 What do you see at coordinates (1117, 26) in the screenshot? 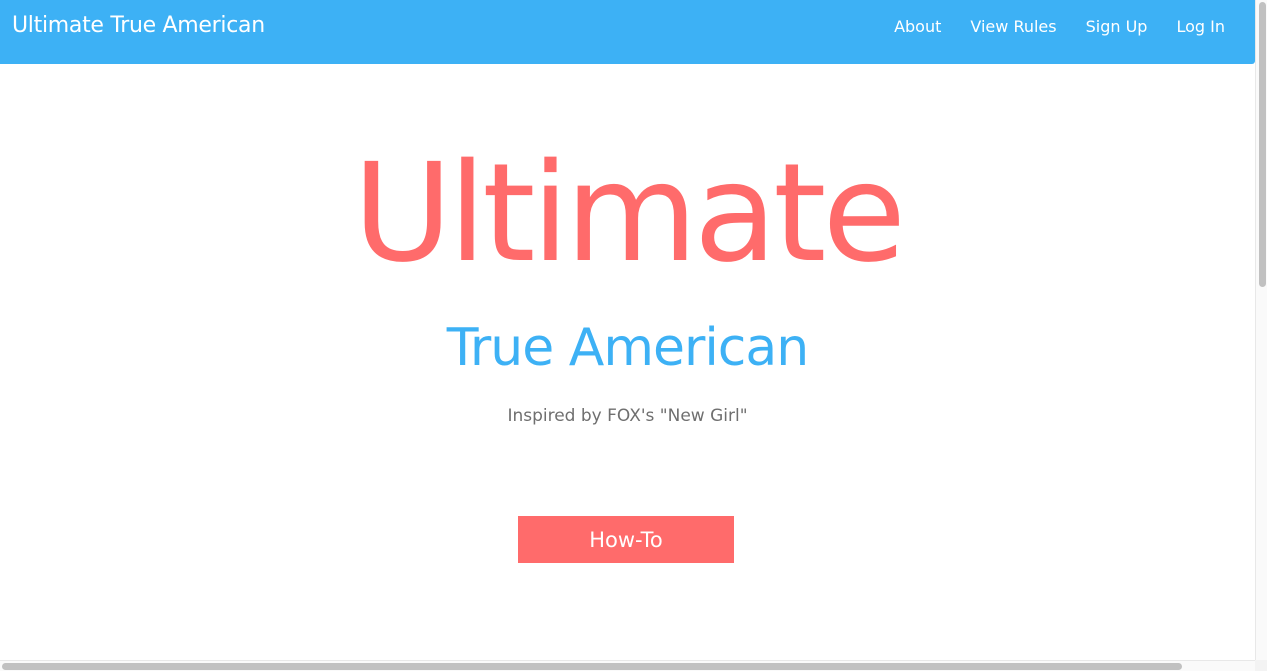
I see `nav-link-sign-up: Sign Up` at bounding box center [1117, 26].